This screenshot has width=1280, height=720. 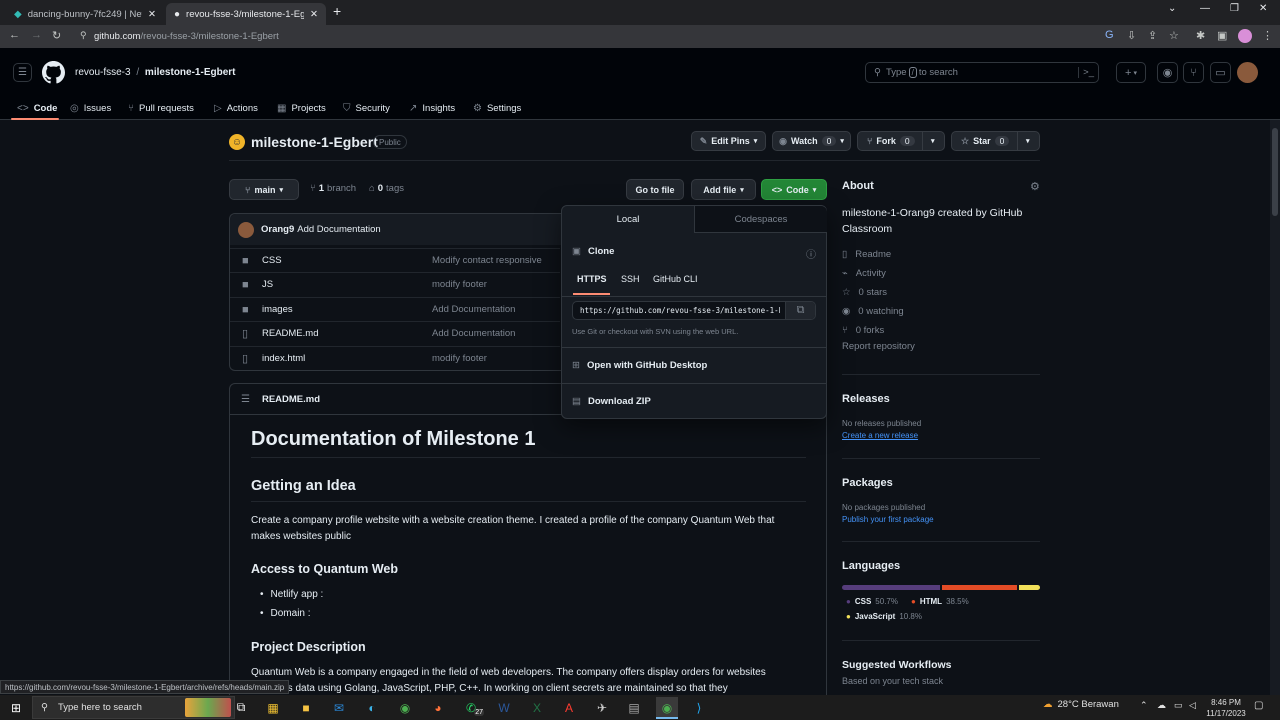 What do you see at coordinates (487, 260) in the screenshot?
I see `file-commit-message: Modify contact responsive` at bounding box center [487, 260].